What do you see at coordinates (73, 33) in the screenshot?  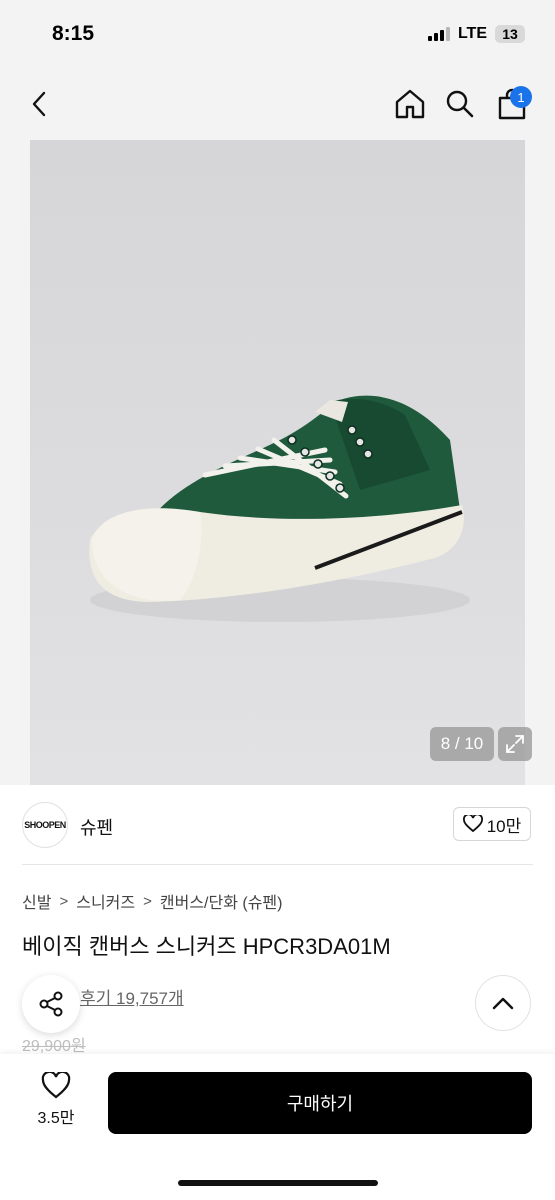 I see `status-time: 8:15` at bounding box center [73, 33].